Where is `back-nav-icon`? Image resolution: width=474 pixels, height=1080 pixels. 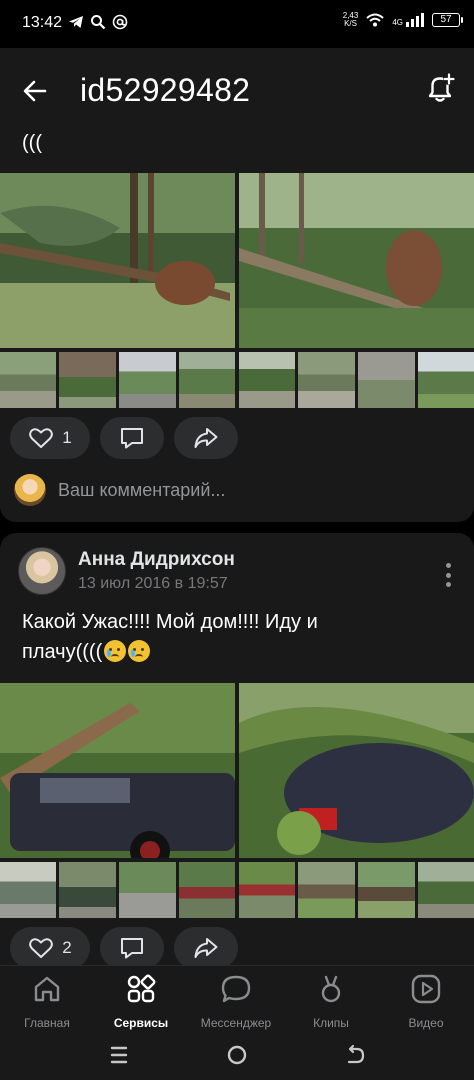 back-nav-icon is located at coordinates (355, 1055).